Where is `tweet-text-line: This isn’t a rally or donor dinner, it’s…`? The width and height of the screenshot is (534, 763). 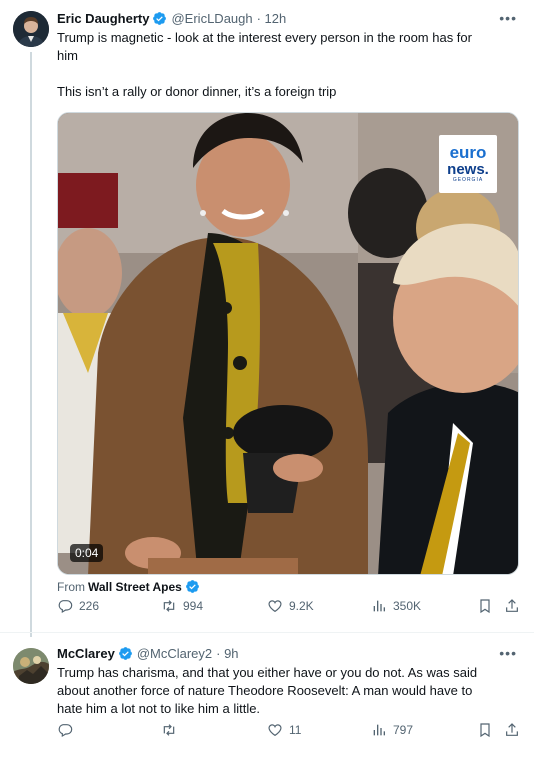 tweet-text-line: This isn’t a rally or donor dinner, it’s… is located at coordinates (197, 91).